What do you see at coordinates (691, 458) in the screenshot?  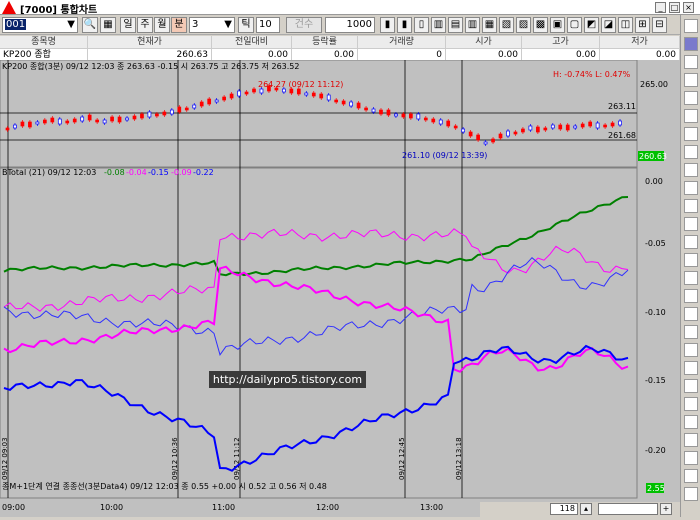 I see `tool-eraser-icon` at bounding box center [691, 458].